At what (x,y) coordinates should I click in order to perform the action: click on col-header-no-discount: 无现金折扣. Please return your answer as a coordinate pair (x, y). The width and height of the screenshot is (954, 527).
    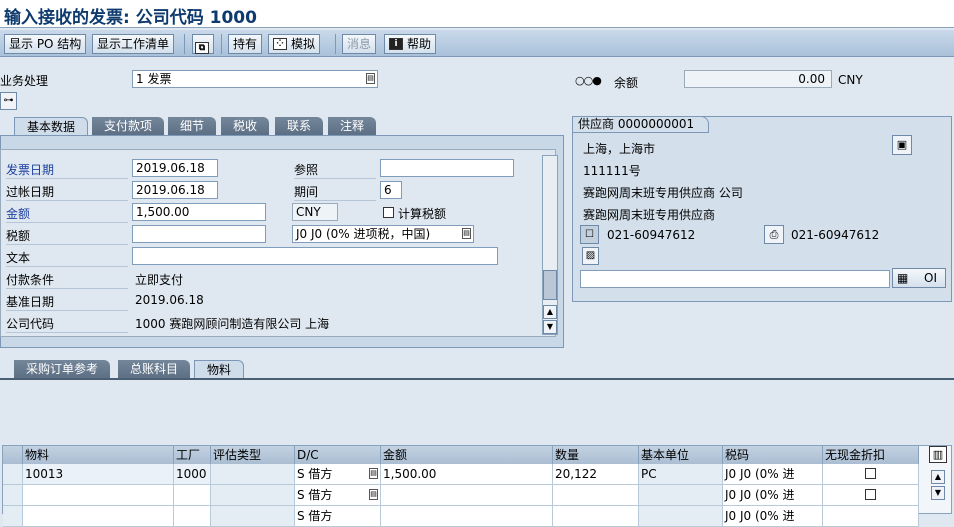
    Looking at the image, I should click on (871, 455).